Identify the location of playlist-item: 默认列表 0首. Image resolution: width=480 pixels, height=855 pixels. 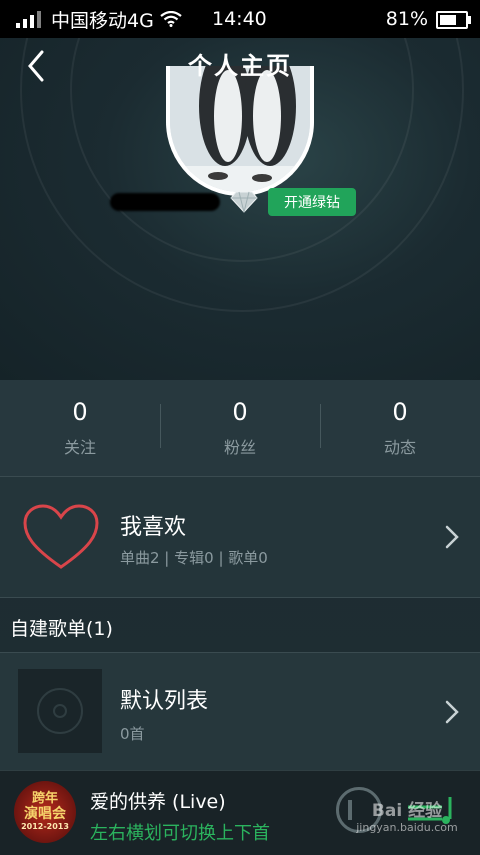
(240, 711).